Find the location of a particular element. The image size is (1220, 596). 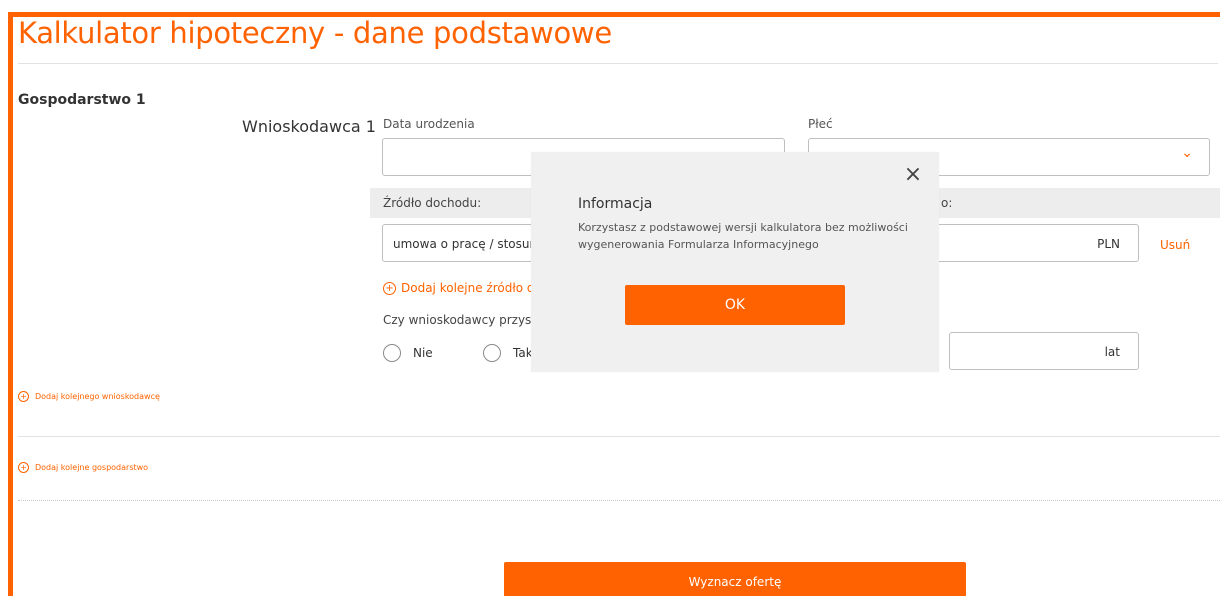

add-applicant-link: + Dodaj kolejnego wnioskodawcę is located at coordinates (89, 396).